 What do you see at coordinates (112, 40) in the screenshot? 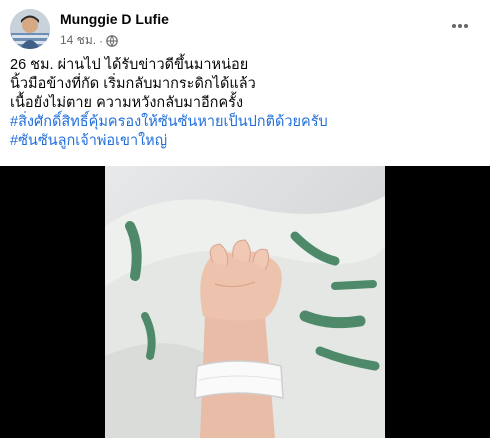
I see `globe-icon` at bounding box center [112, 40].